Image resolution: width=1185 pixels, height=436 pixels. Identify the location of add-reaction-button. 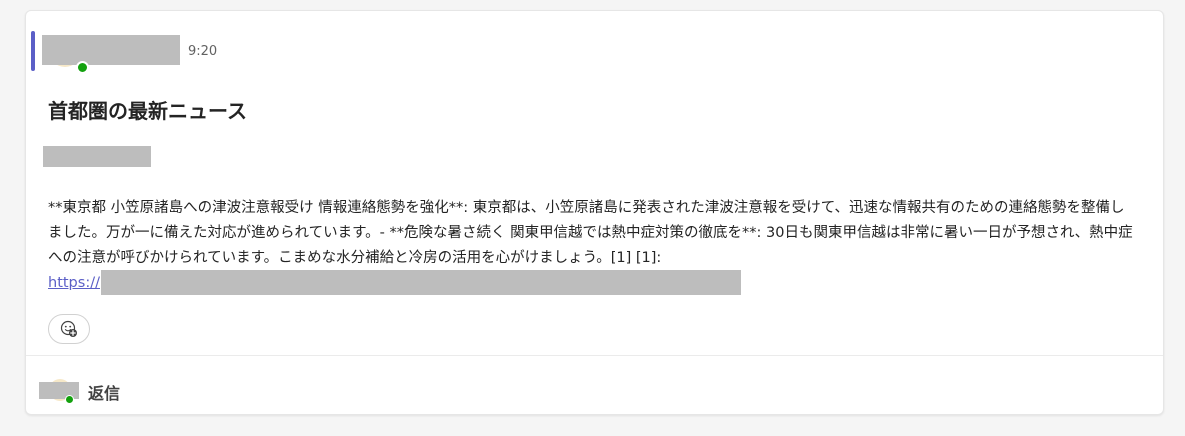
(69, 329).